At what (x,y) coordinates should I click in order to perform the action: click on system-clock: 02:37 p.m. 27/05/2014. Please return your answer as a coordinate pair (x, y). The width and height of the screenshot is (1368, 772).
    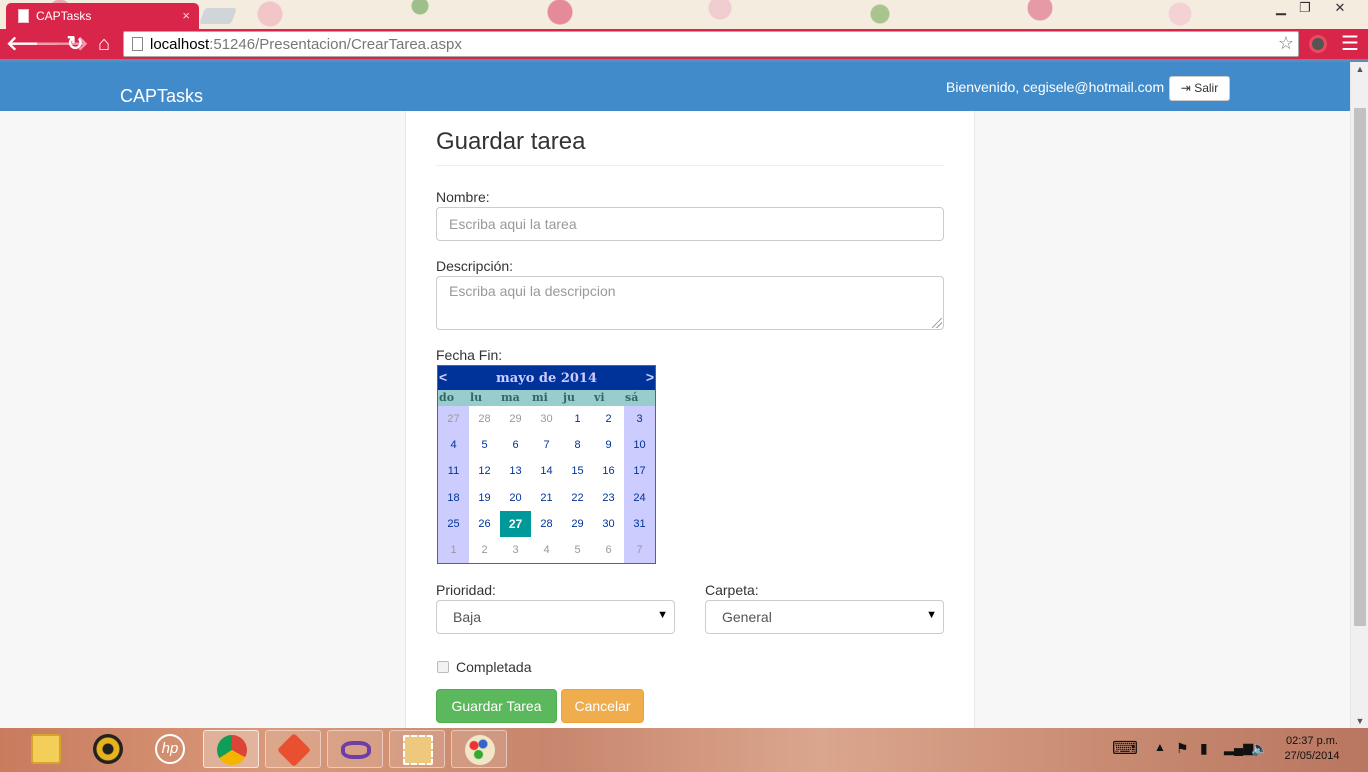
    Looking at the image, I should click on (1312, 749).